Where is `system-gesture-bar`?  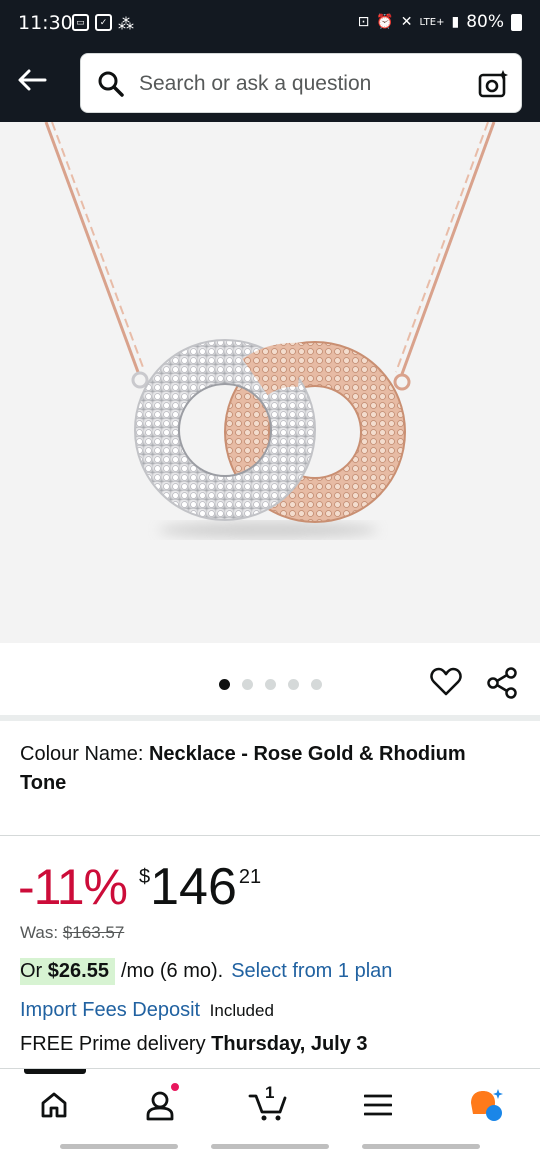 system-gesture-bar is located at coordinates (270, 1148).